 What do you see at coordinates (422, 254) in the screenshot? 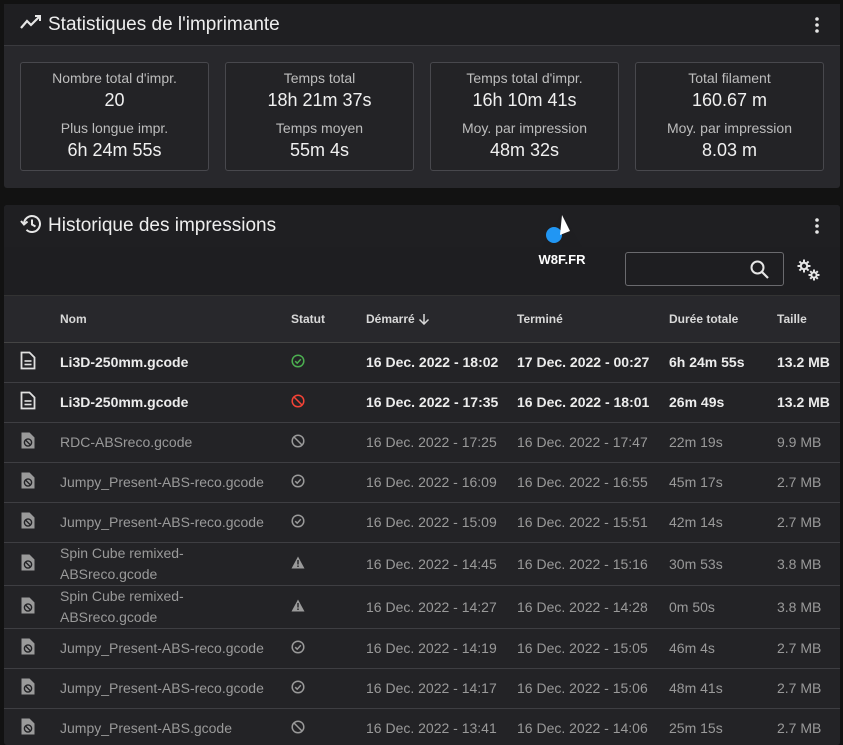
I see `history-toolbar: W8F.FR` at bounding box center [422, 254].